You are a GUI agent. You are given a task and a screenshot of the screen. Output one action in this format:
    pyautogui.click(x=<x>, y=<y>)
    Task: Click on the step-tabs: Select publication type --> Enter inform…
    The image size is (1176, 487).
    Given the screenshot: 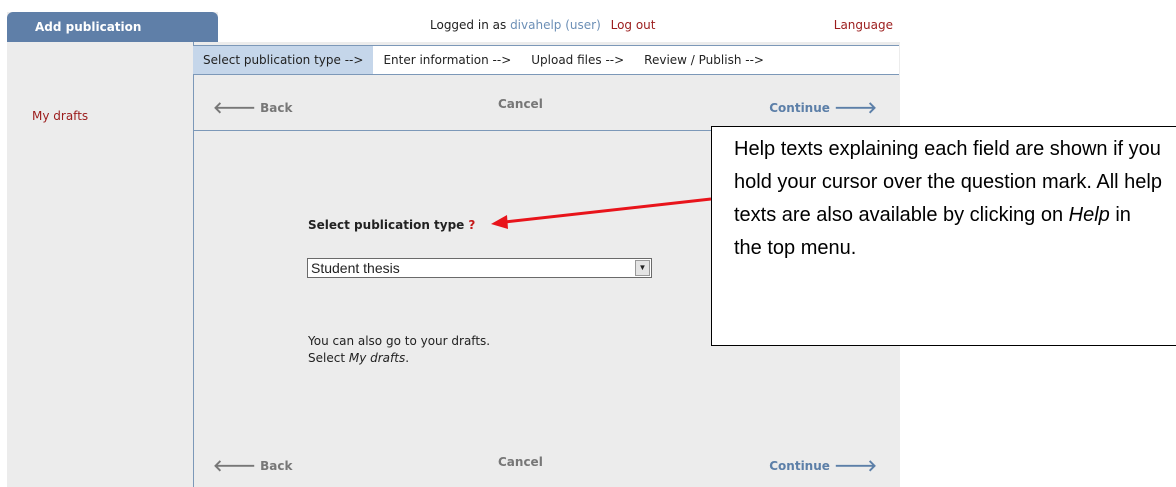 What is the action you would take?
    pyautogui.click(x=546, y=60)
    